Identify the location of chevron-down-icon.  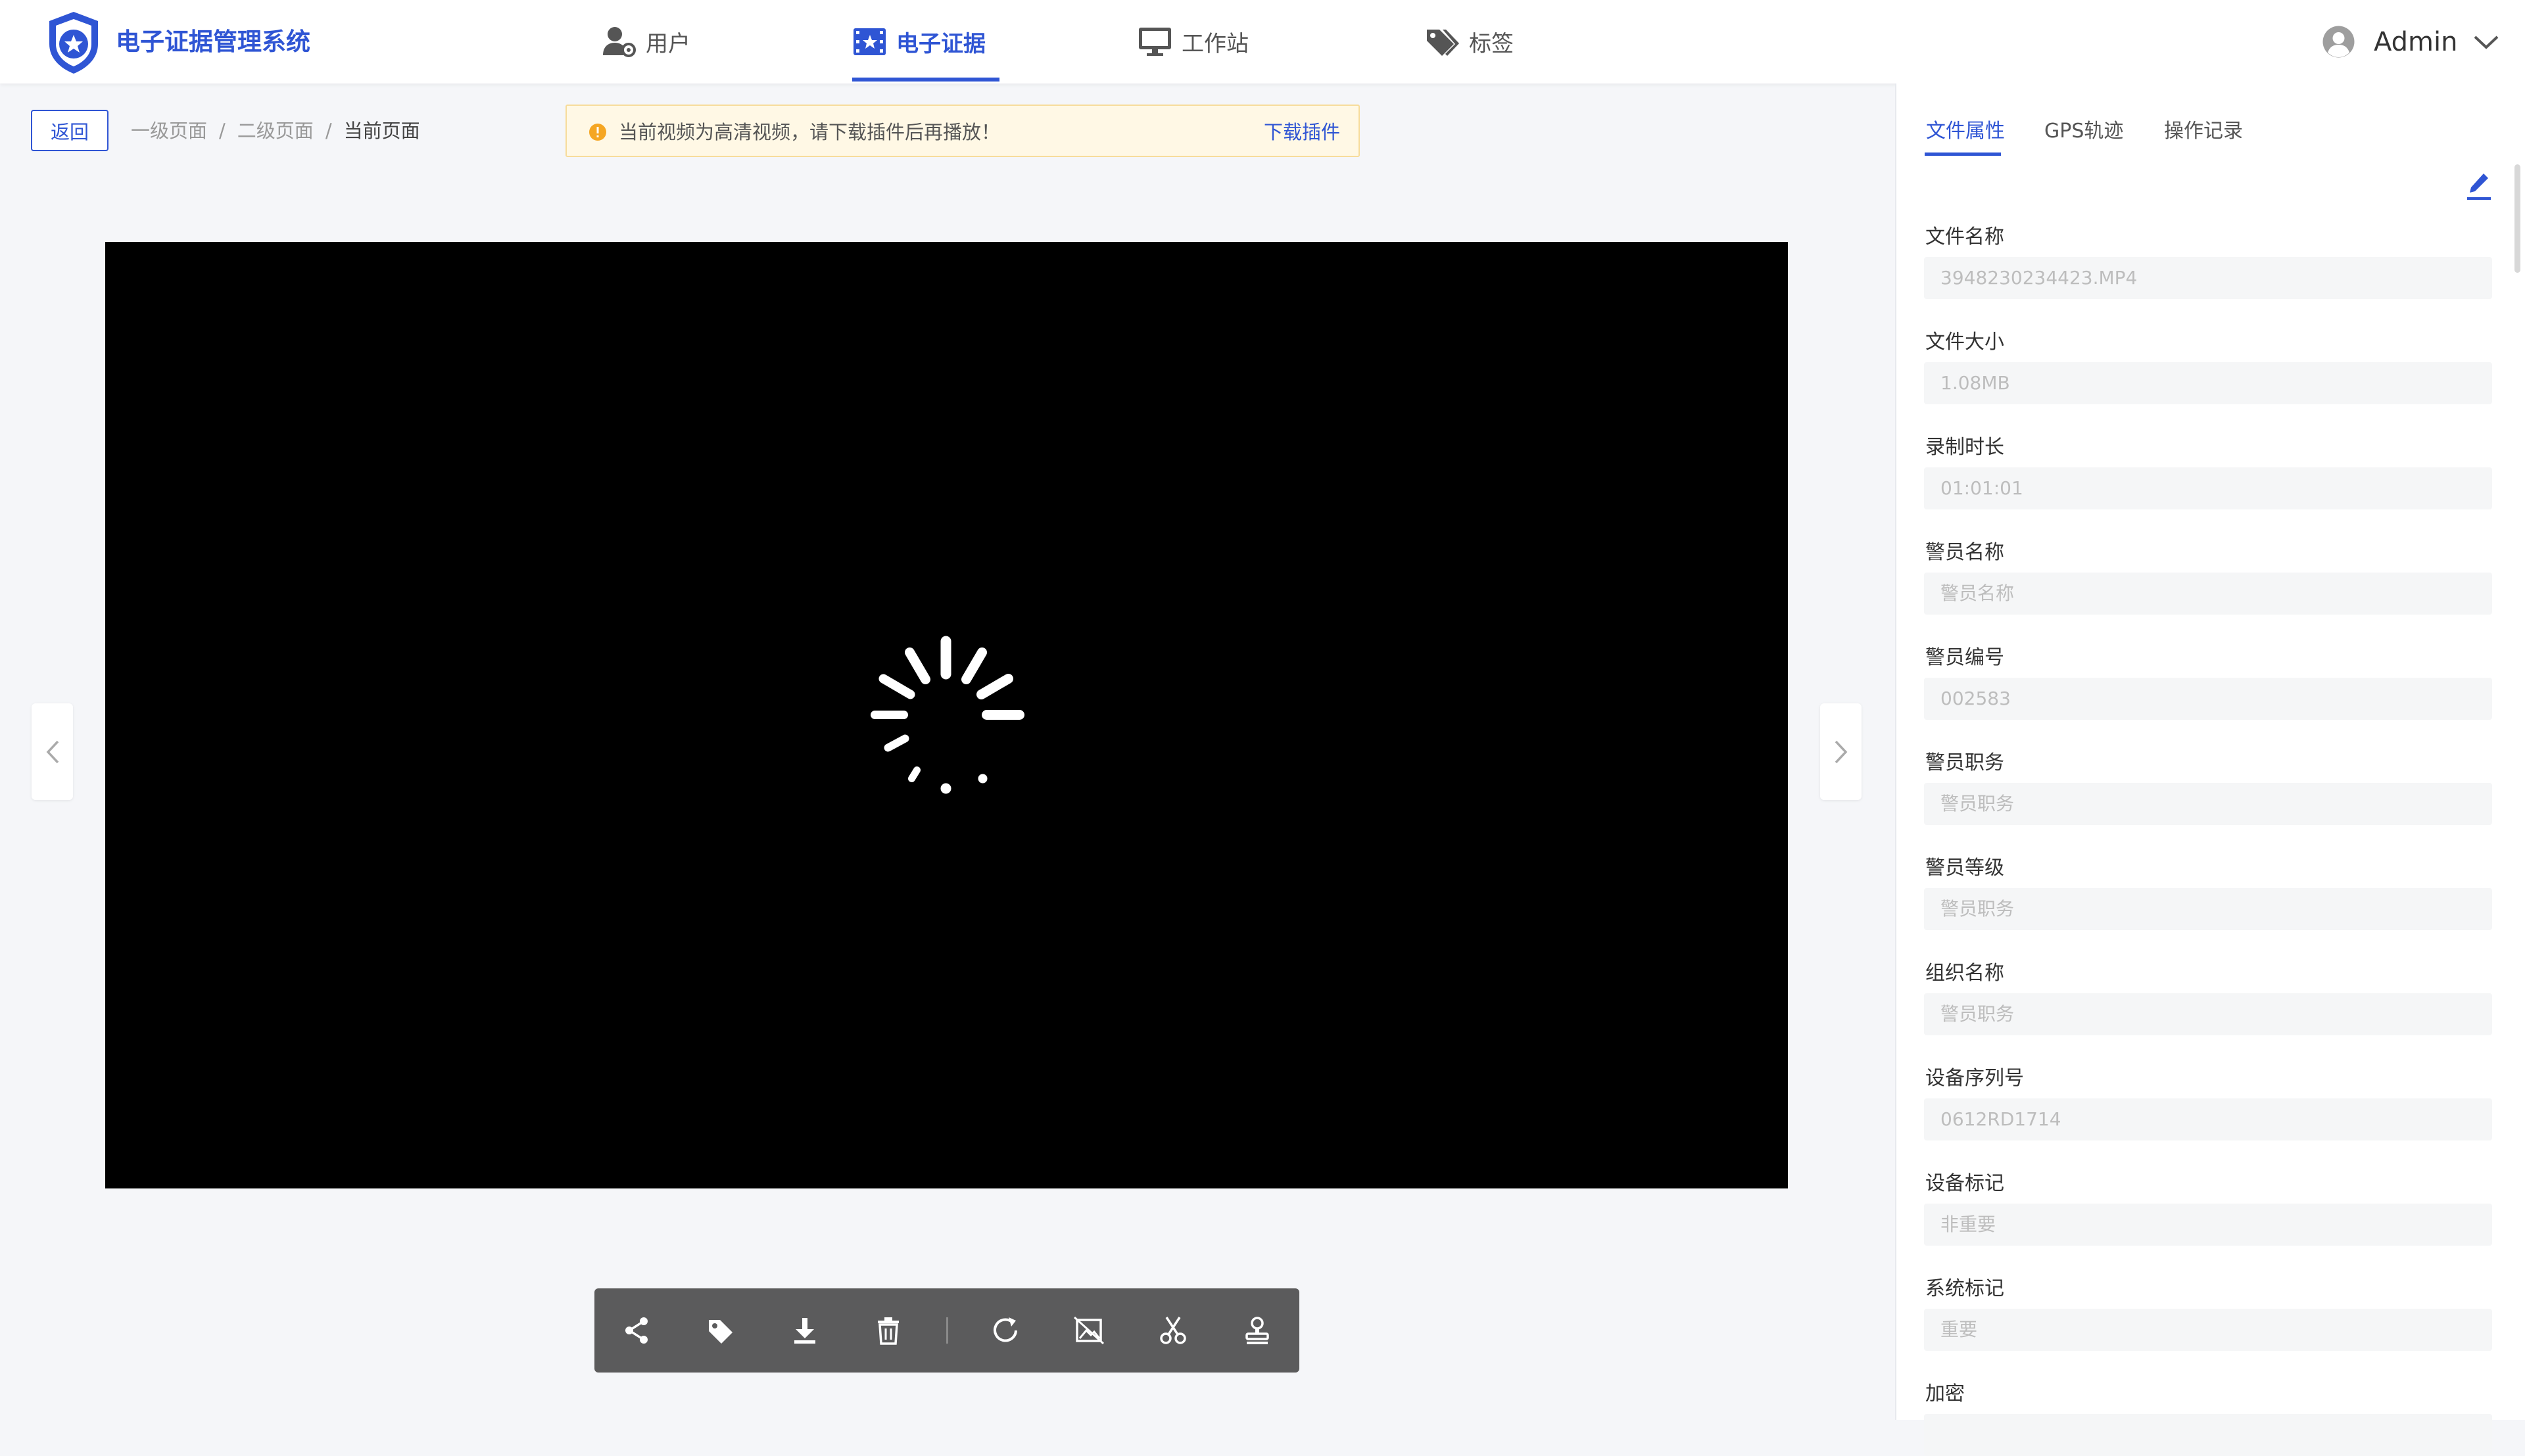
(2486, 42).